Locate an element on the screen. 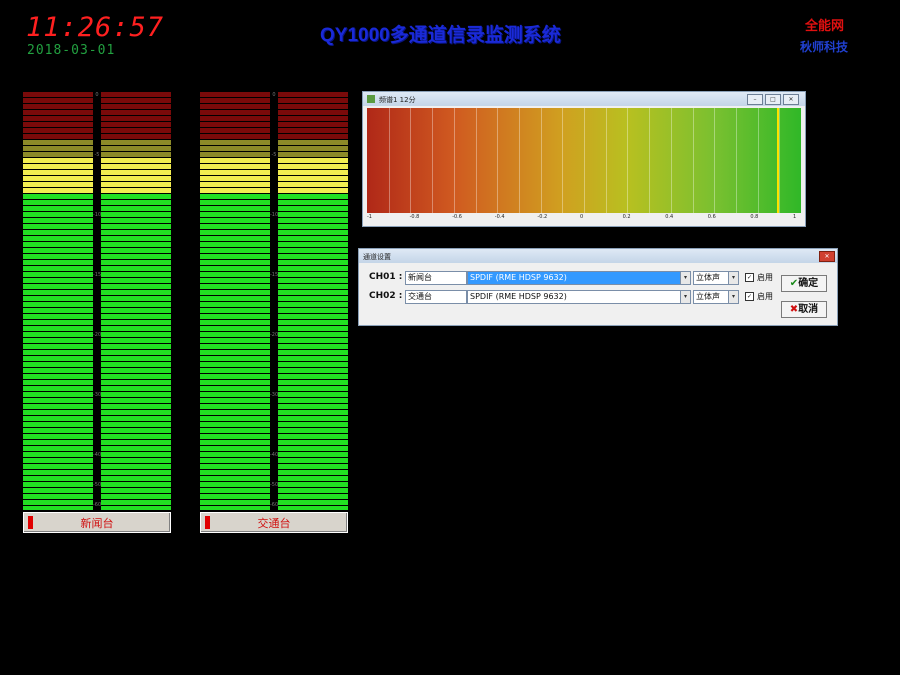 The width and height of the screenshot is (900, 675). channel-button-1: 新闻台 is located at coordinates (97, 522).